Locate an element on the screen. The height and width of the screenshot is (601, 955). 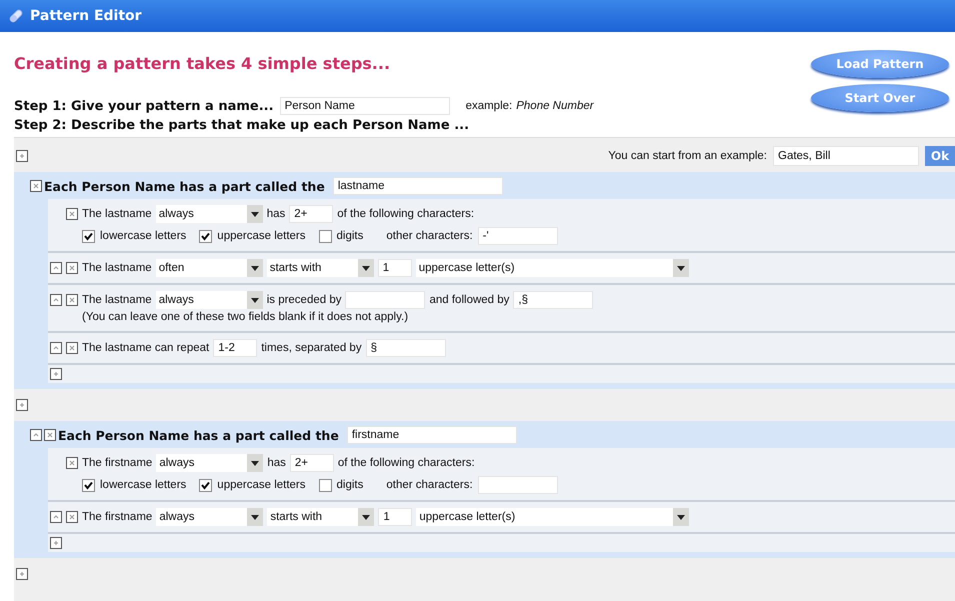
example-value: Phone Number is located at coordinates (555, 106).